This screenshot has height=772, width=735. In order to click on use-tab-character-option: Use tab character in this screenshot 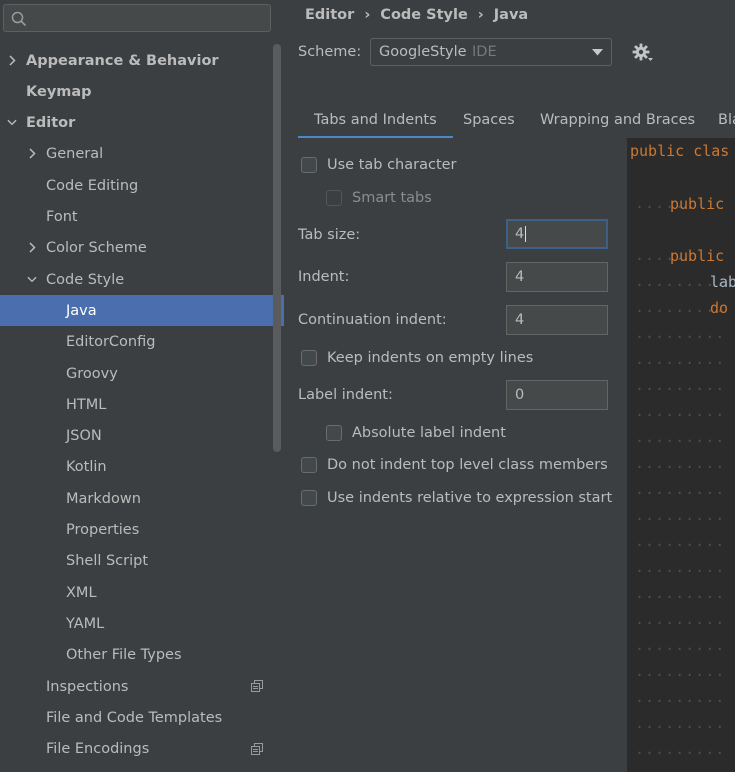, I will do `click(379, 165)`.